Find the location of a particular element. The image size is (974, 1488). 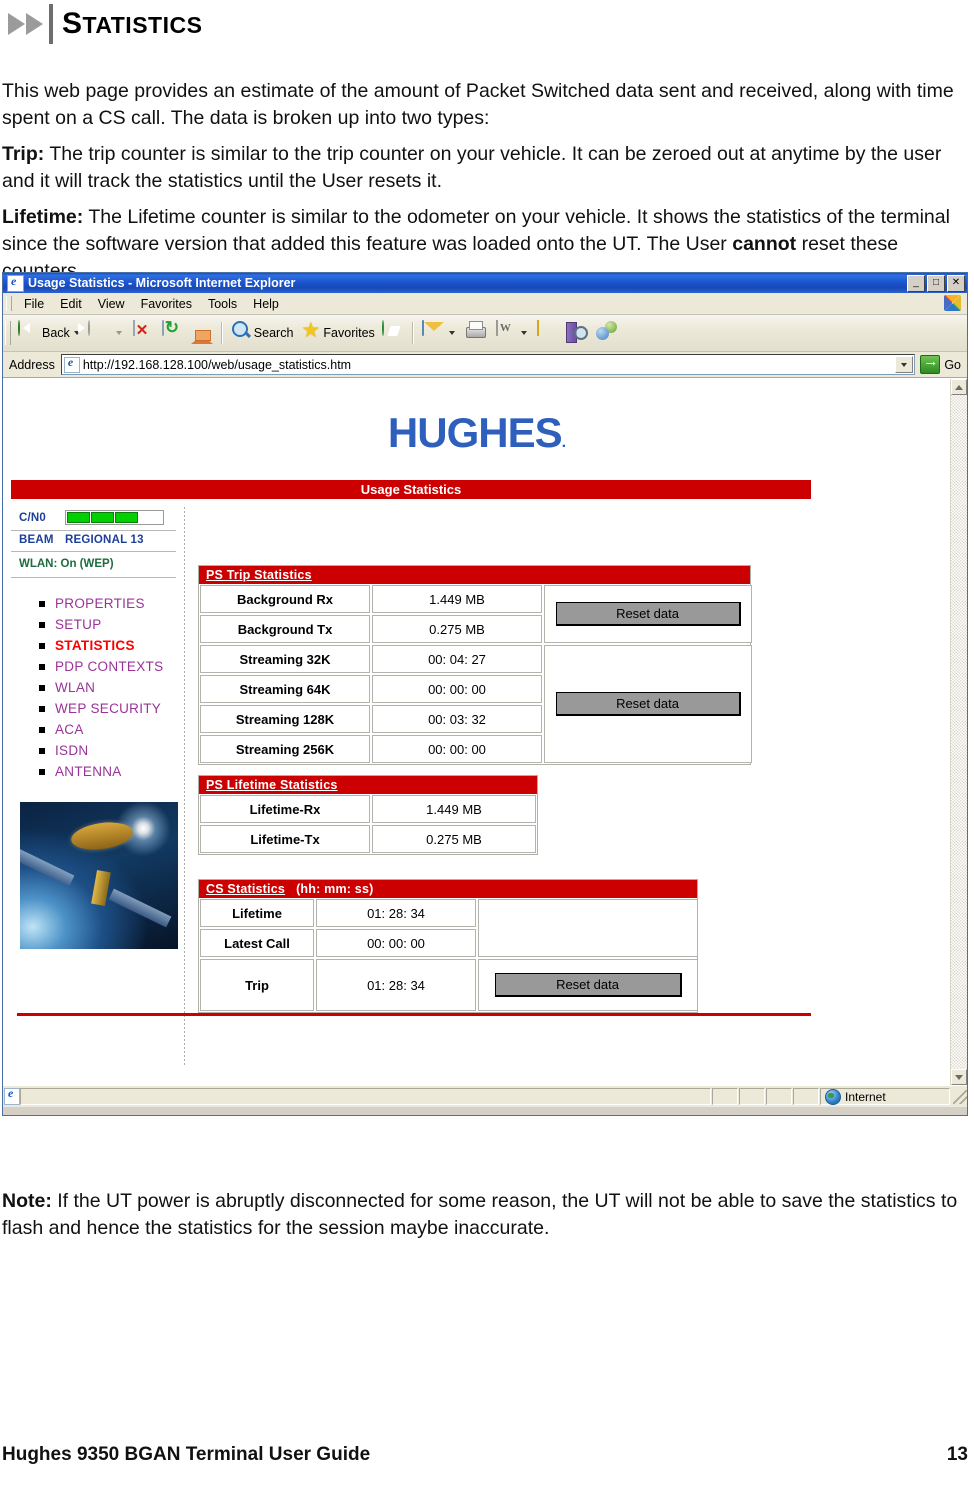

satellite-body is located at coordinates (101, 888).